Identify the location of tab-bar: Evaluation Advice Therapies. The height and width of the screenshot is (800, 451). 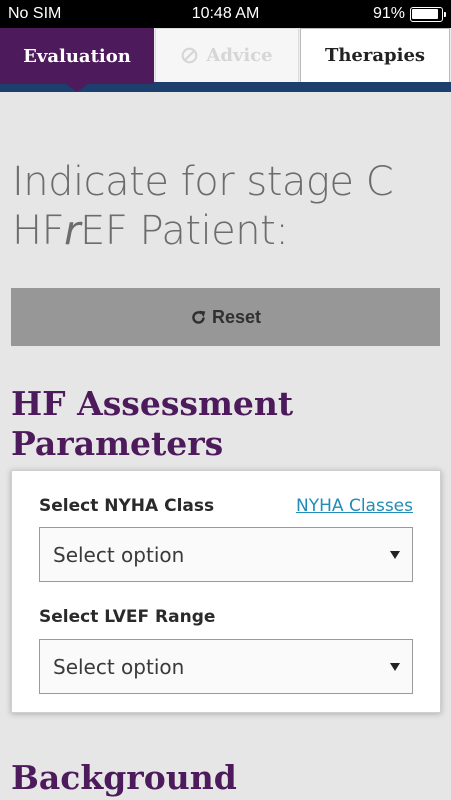
(225, 60).